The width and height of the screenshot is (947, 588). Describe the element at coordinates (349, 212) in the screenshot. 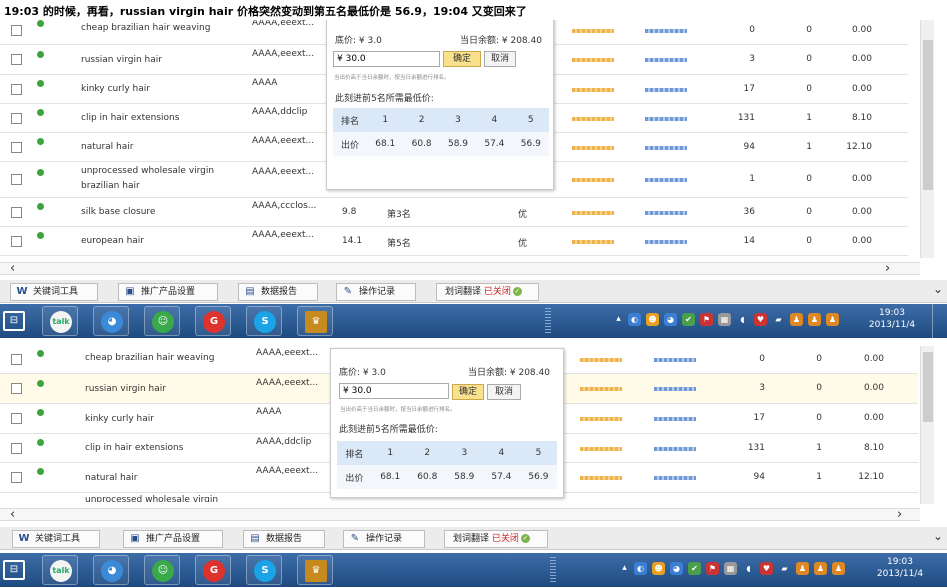

I see `bid-value: 9.8` at that location.